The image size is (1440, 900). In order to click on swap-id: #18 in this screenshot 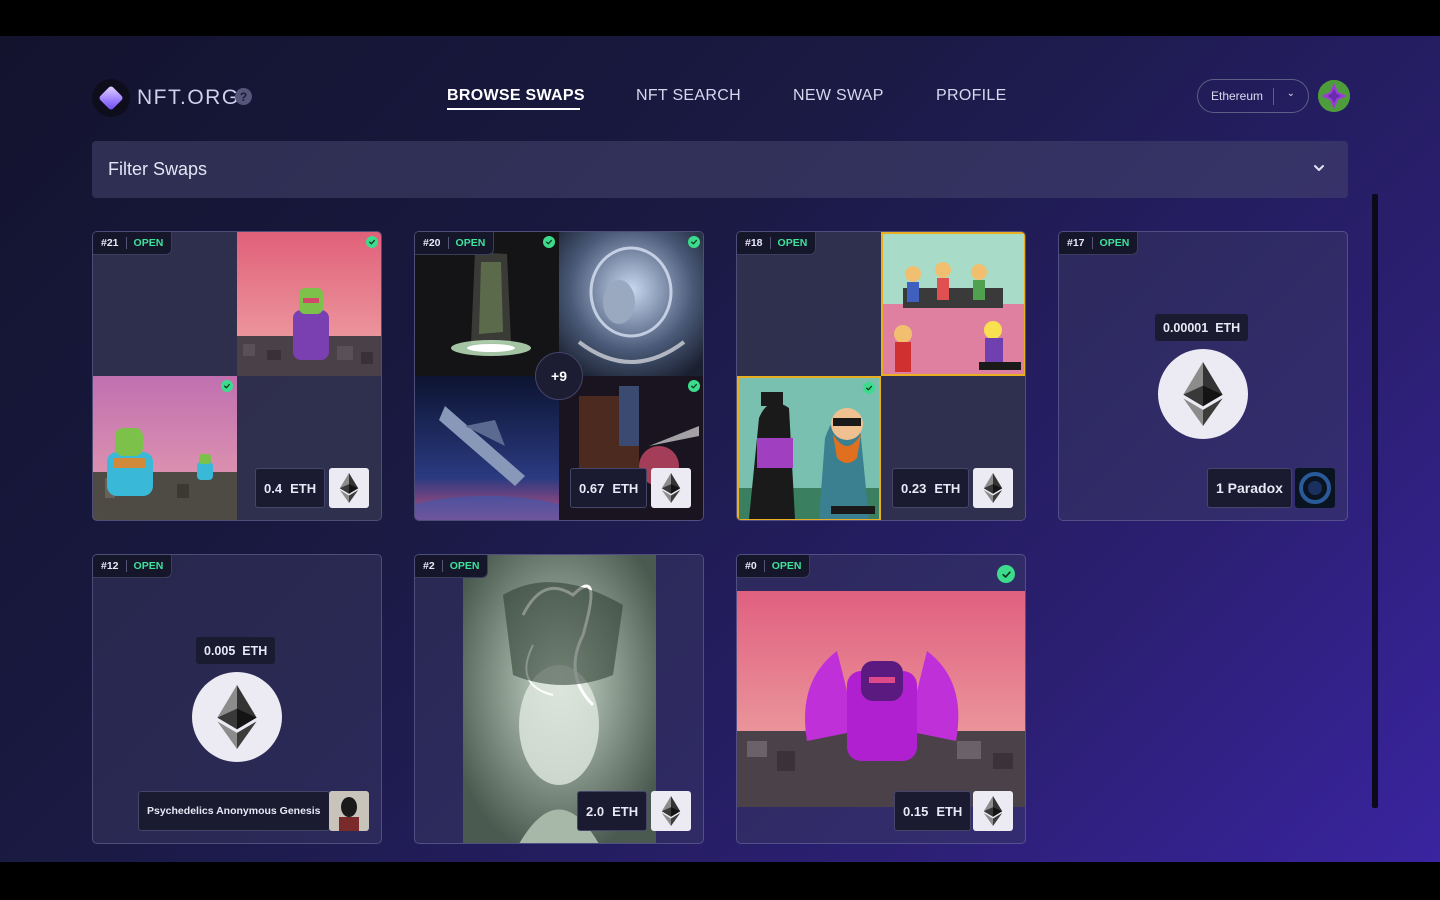, I will do `click(754, 243)`.